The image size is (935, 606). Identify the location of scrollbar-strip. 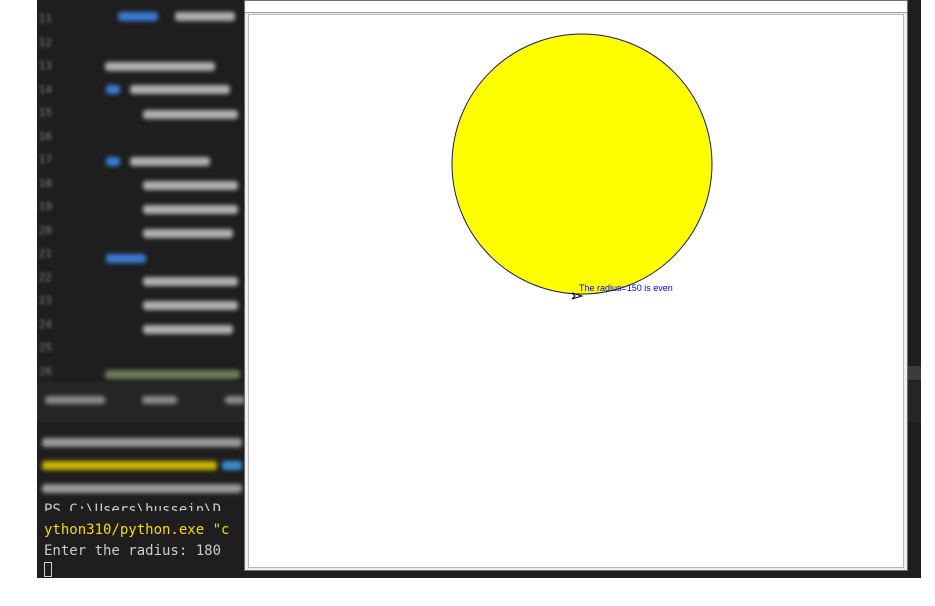
(914, 373).